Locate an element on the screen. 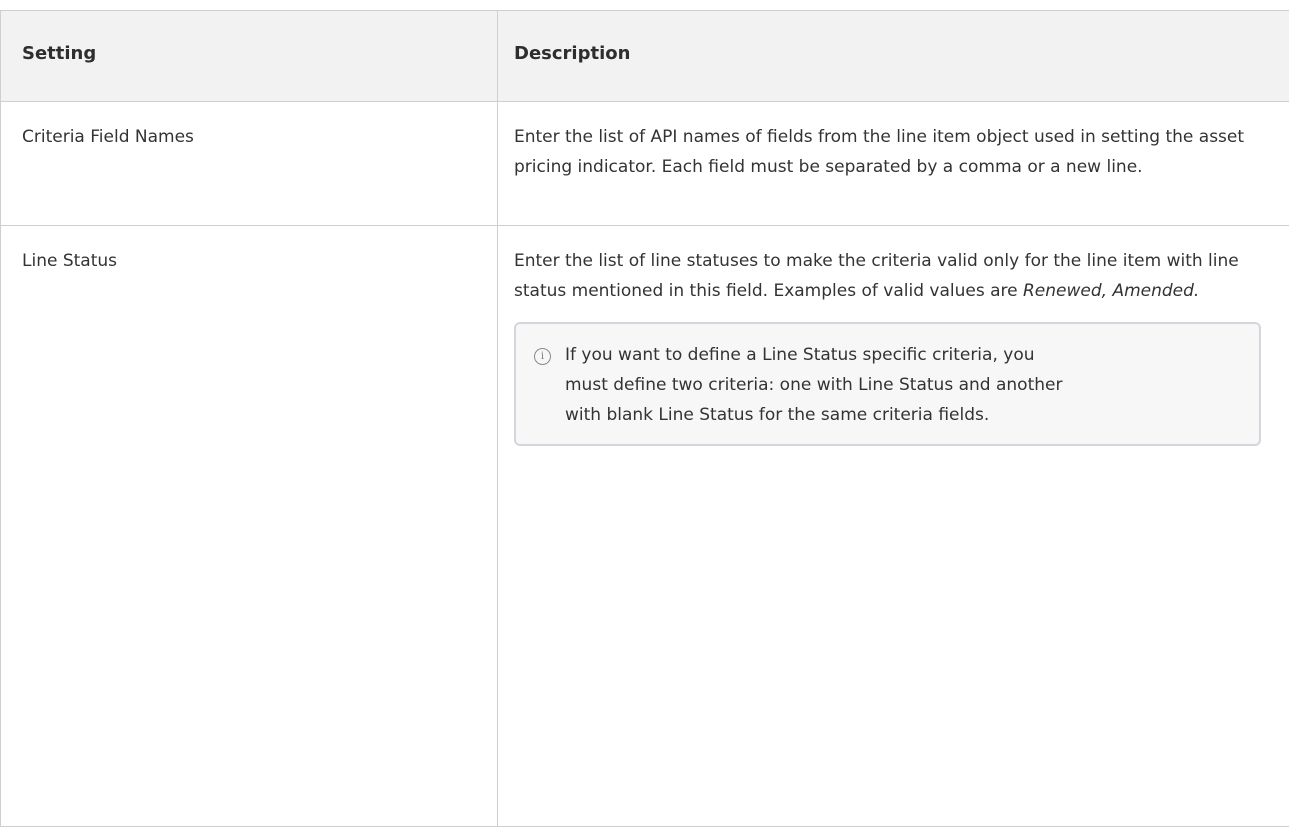  header-description: Description is located at coordinates (893, 56).